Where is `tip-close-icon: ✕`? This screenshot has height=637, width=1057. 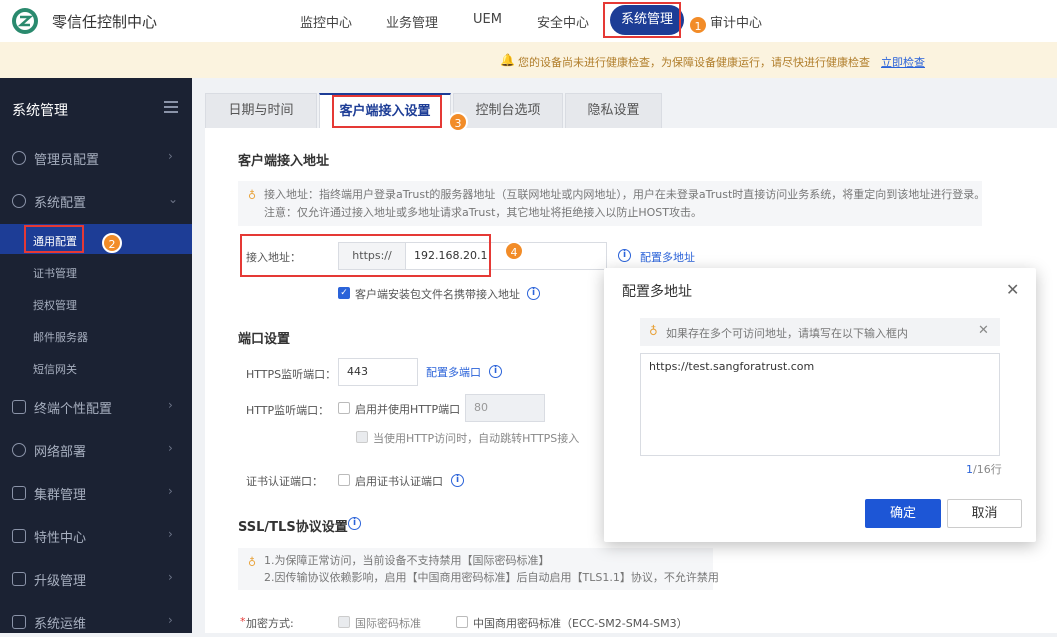 tip-close-icon: ✕ is located at coordinates (983, 330).